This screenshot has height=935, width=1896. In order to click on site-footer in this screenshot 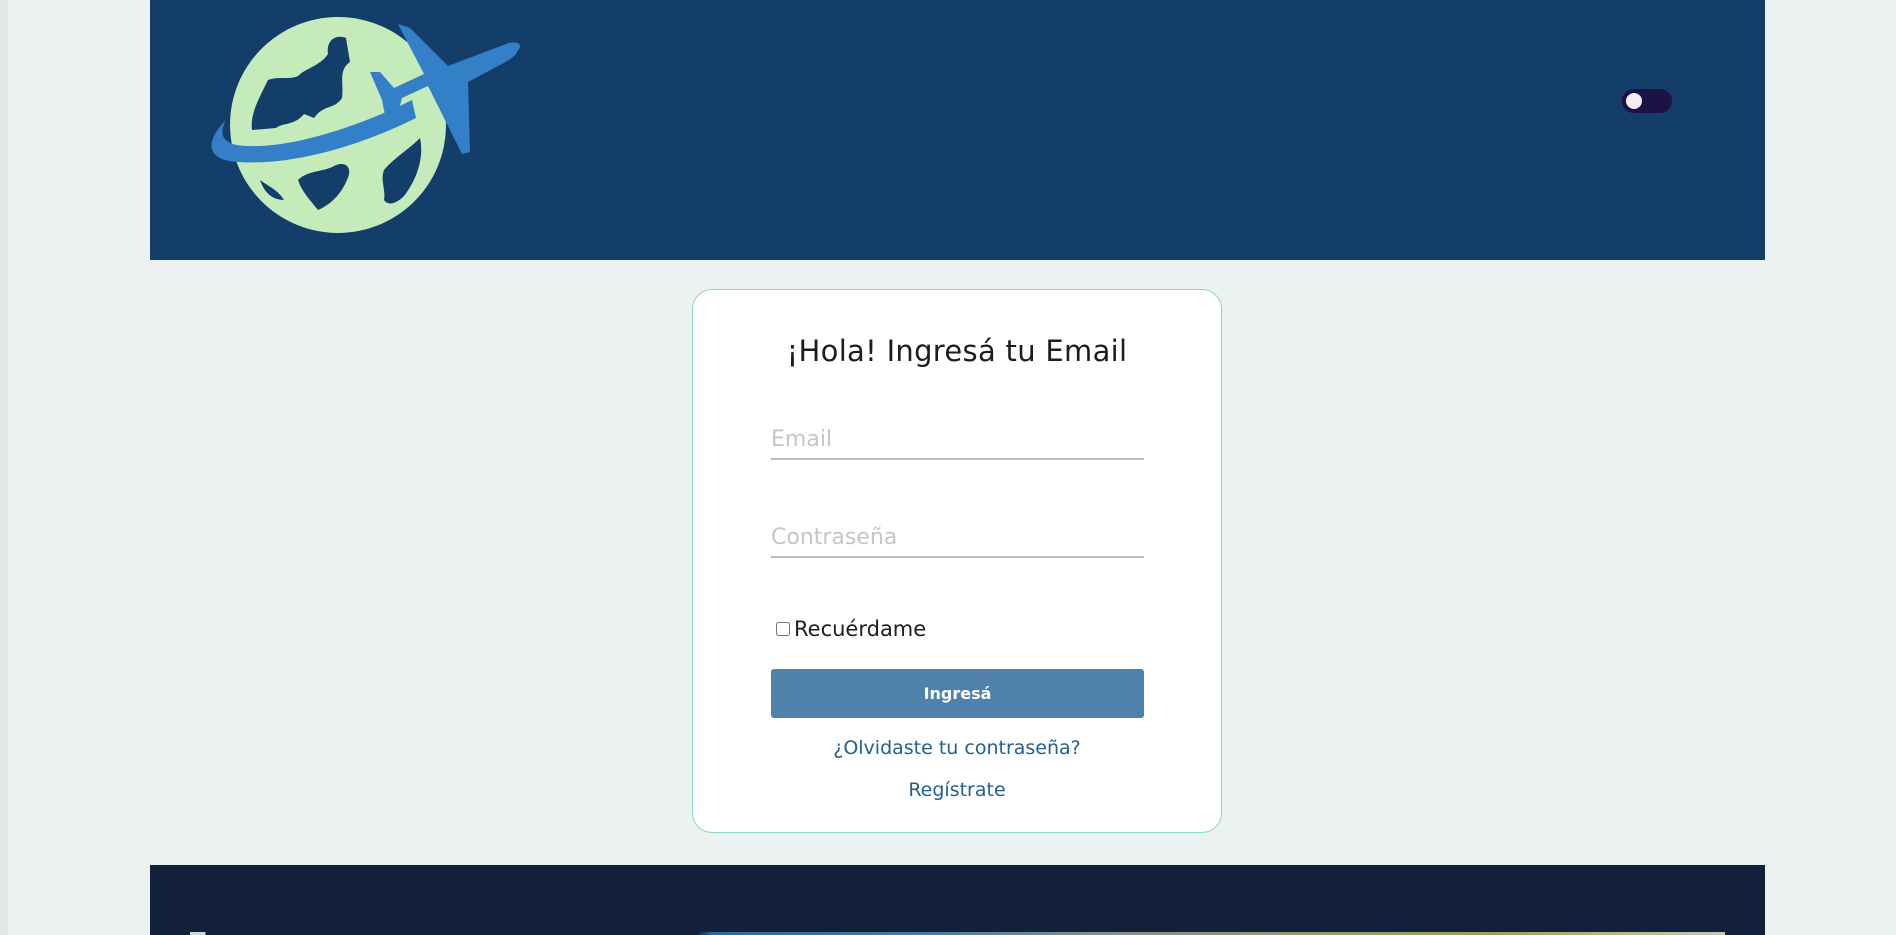, I will do `click(957, 900)`.